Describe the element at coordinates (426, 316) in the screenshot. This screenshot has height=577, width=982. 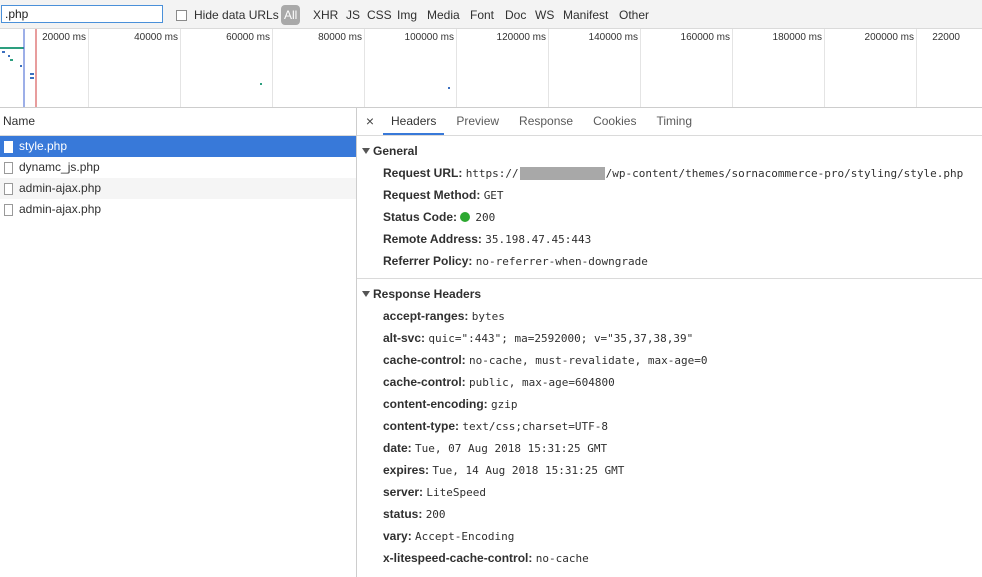
I see `header-key: accept-ranges:` at that location.